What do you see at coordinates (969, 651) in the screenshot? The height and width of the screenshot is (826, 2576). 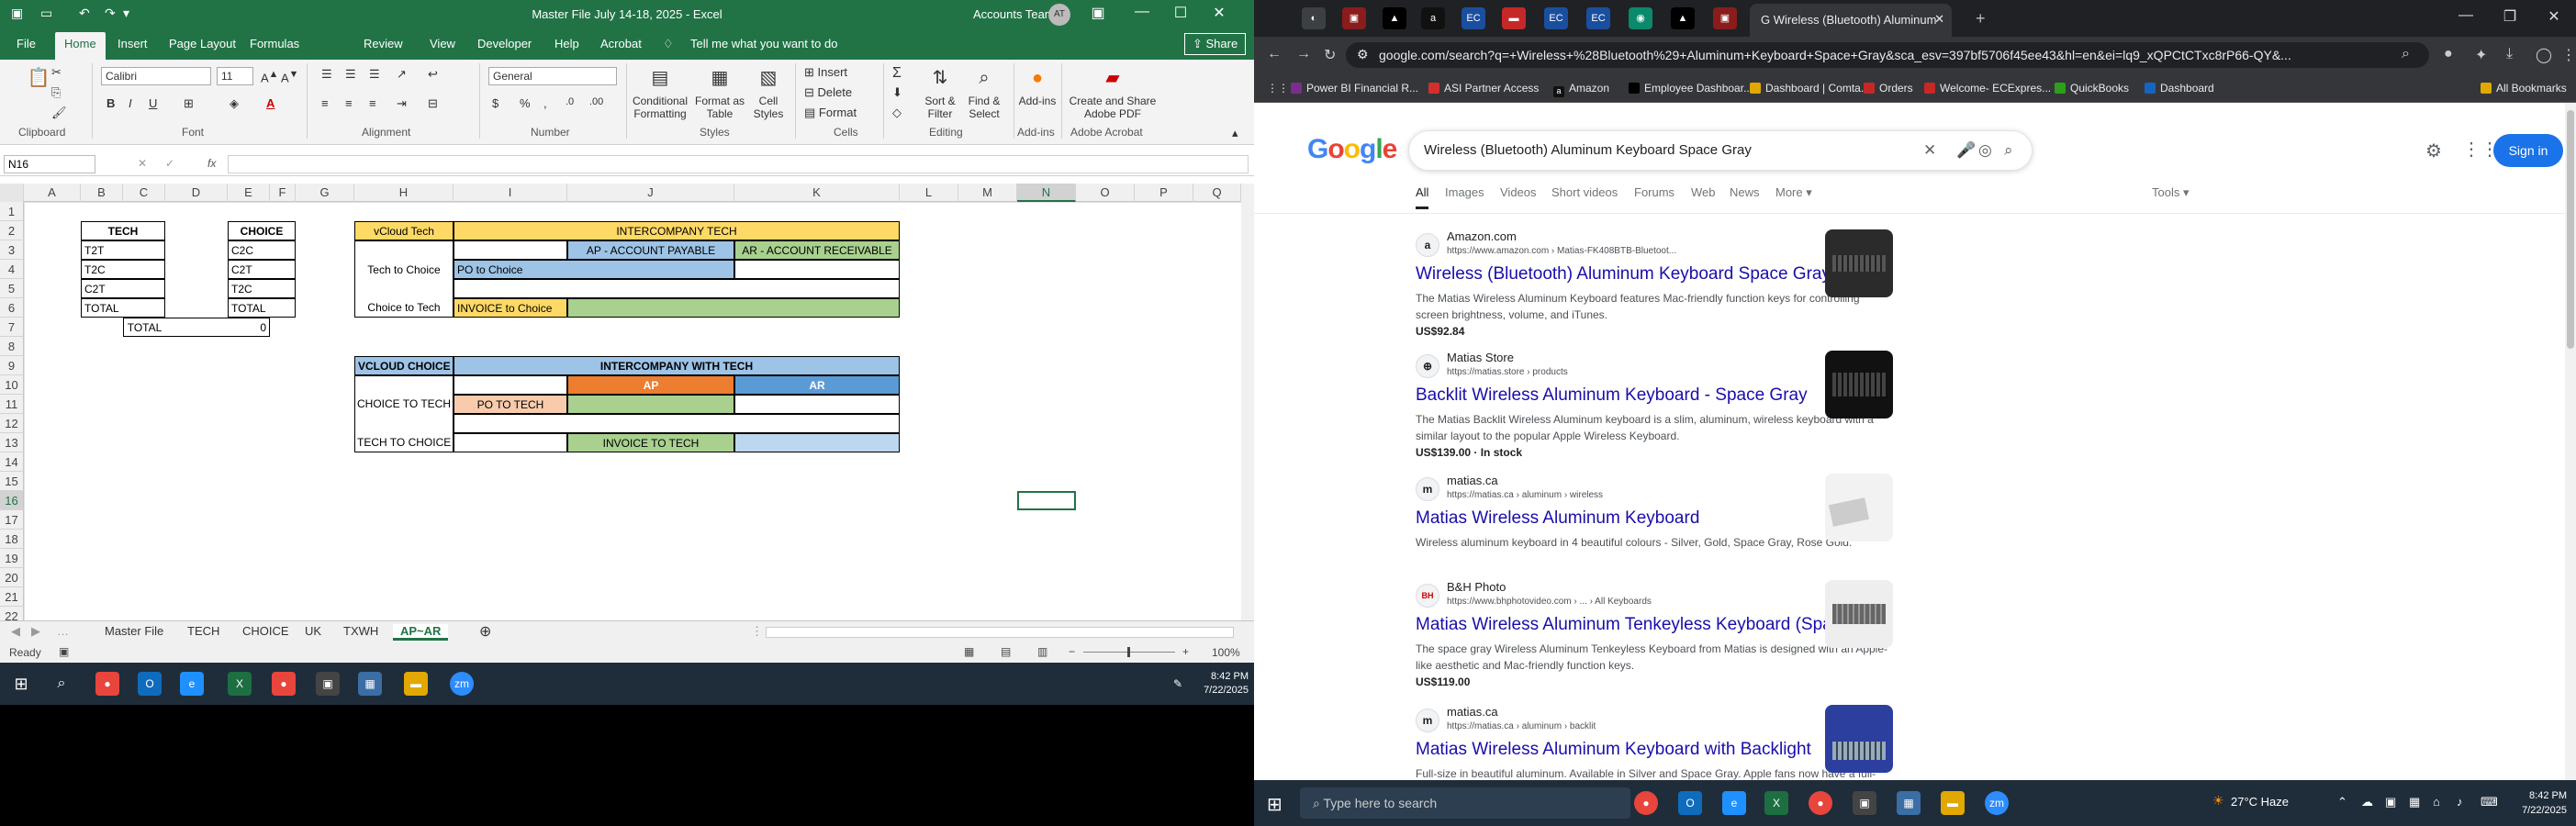 I see `normal-view-icon: ▦` at bounding box center [969, 651].